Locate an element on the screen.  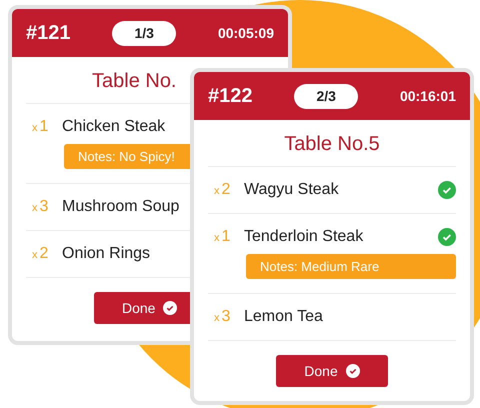
dish-name: Wagyu Steak is located at coordinates (292, 190).